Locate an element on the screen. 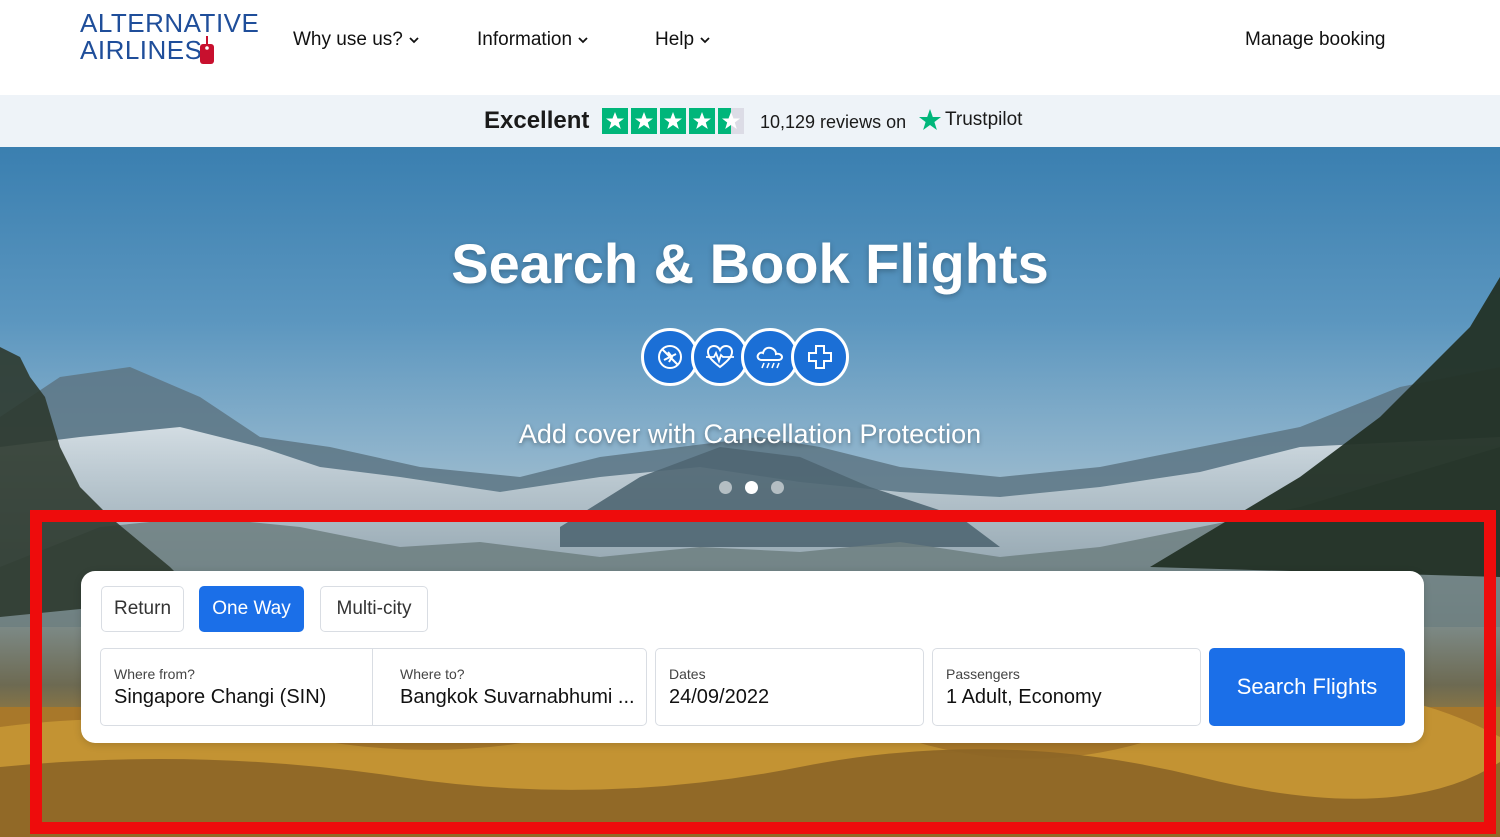 Image resolution: width=1500 pixels, height=837 pixels. where-from-value: Singapore Changi (SIN) is located at coordinates (220, 697).